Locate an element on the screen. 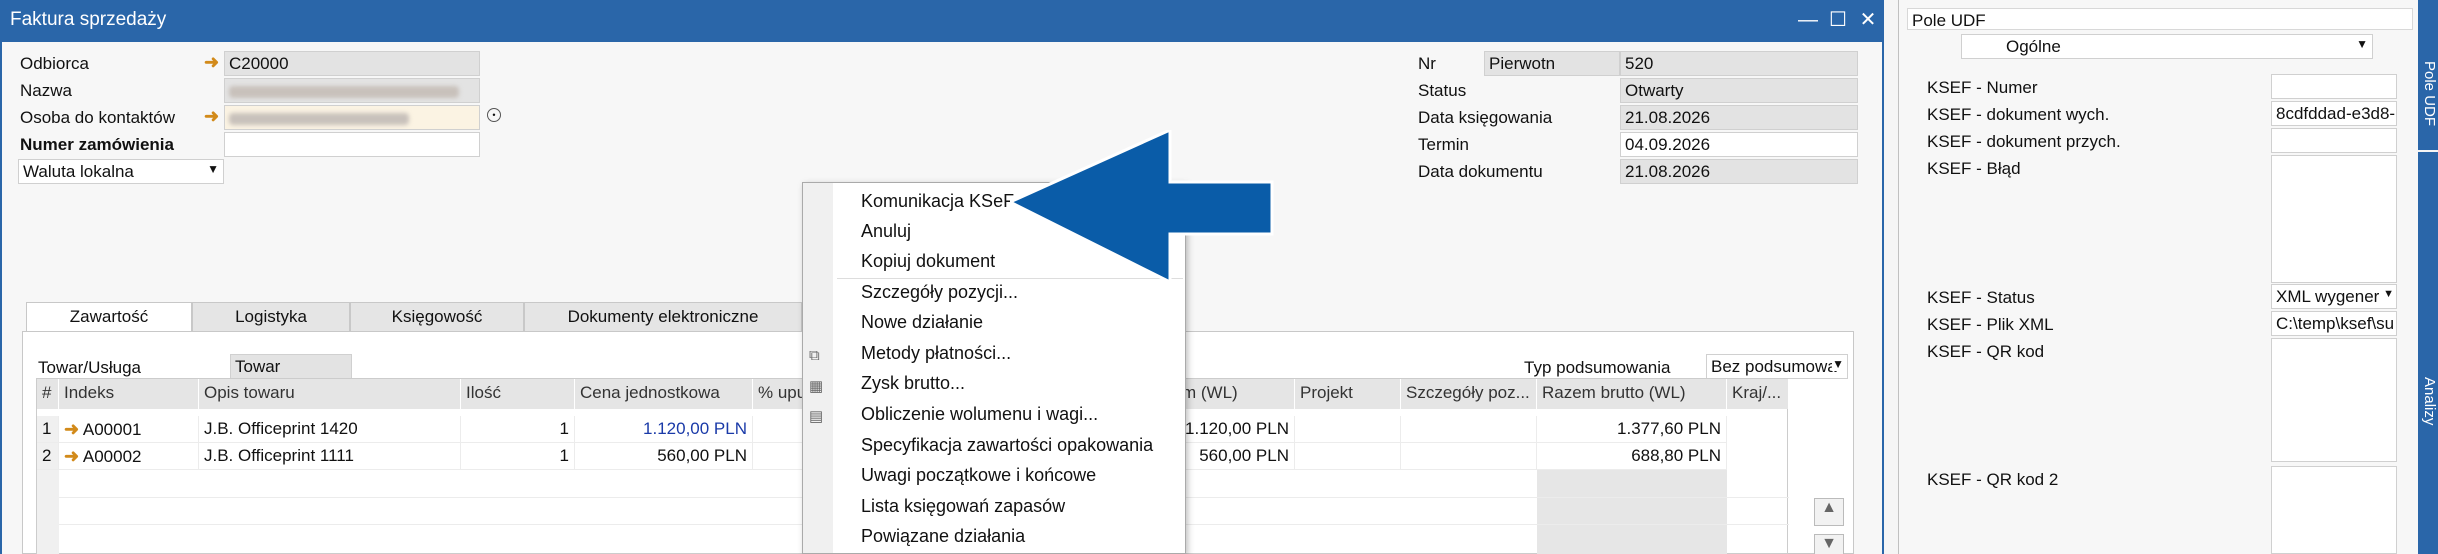 This screenshot has width=2438, height=554. col-header-net-total: m (WL) is located at coordinates (1236, 394).